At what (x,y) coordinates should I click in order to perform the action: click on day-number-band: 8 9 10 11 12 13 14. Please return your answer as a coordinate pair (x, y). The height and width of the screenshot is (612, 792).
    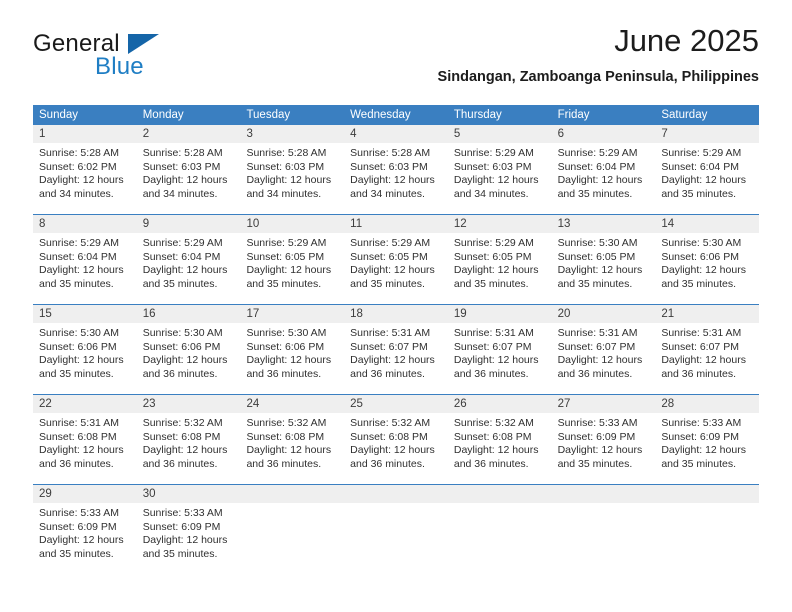
    Looking at the image, I should click on (396, 224).